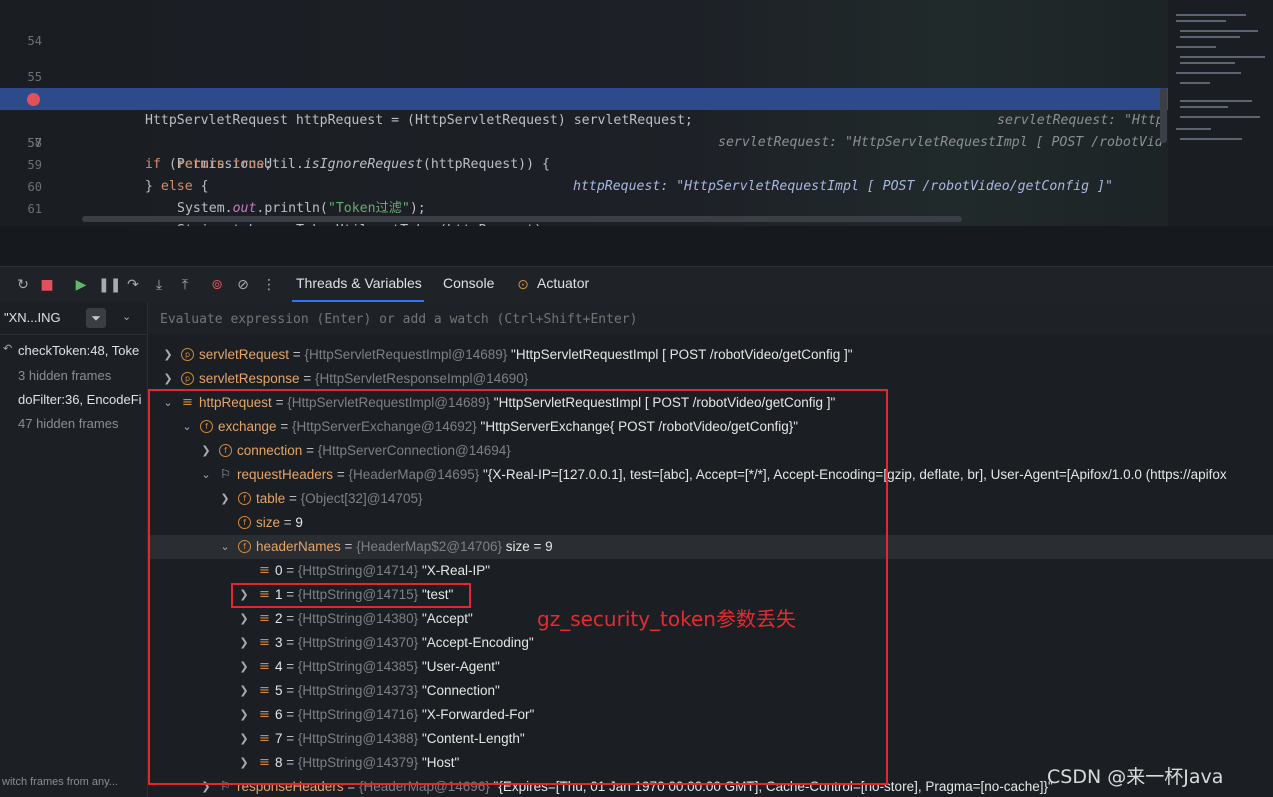  What do you see at coordinates (666, 619) in the screenshot?
I see `annotation-text: gz_security_token参数丢失` at bounding box center [666, 619].